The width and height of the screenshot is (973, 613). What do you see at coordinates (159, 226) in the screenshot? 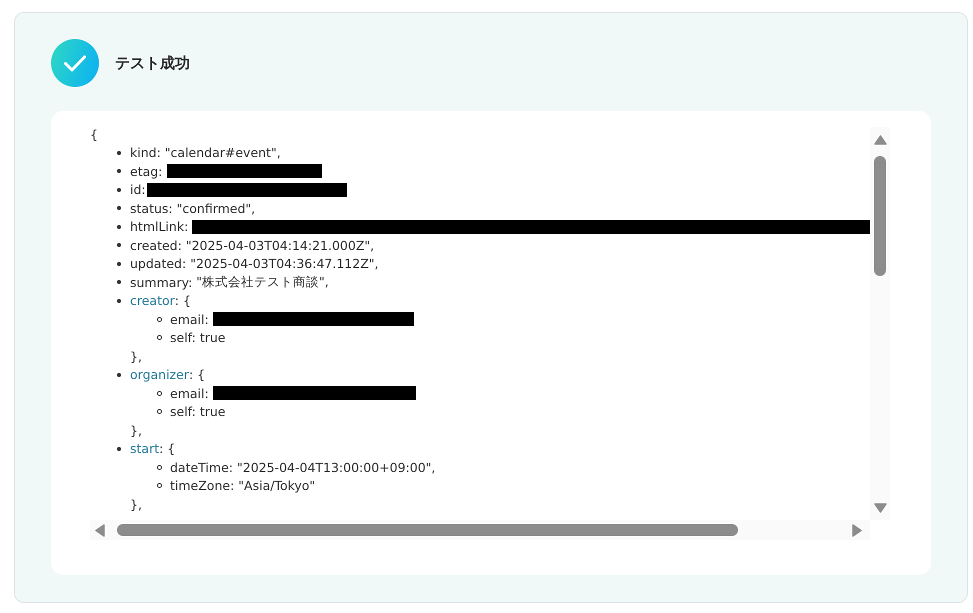
I see `field-key: htmlLink:` at bounding box center [159, 226].